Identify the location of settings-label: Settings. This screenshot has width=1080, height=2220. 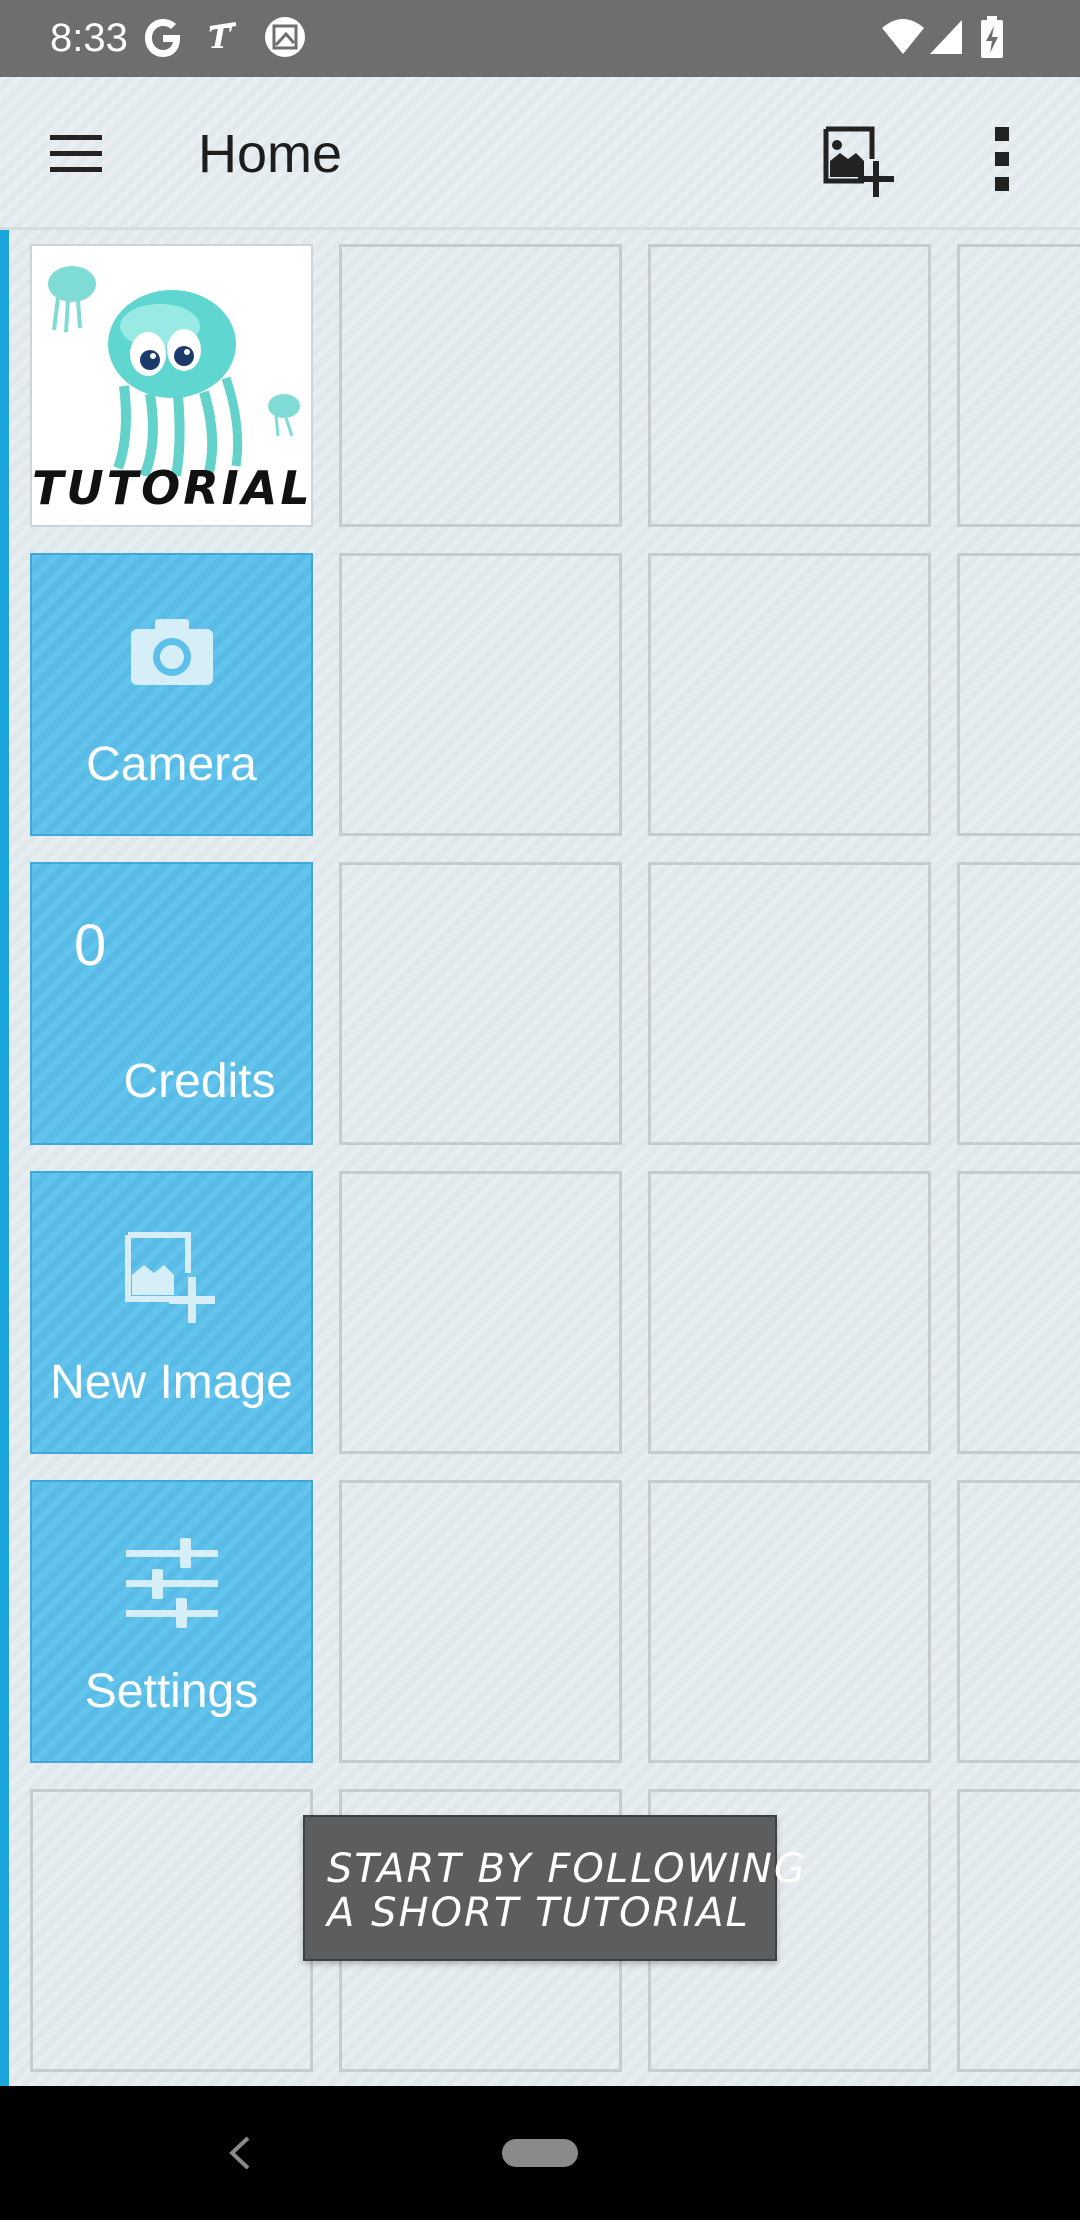
(171, 1691).